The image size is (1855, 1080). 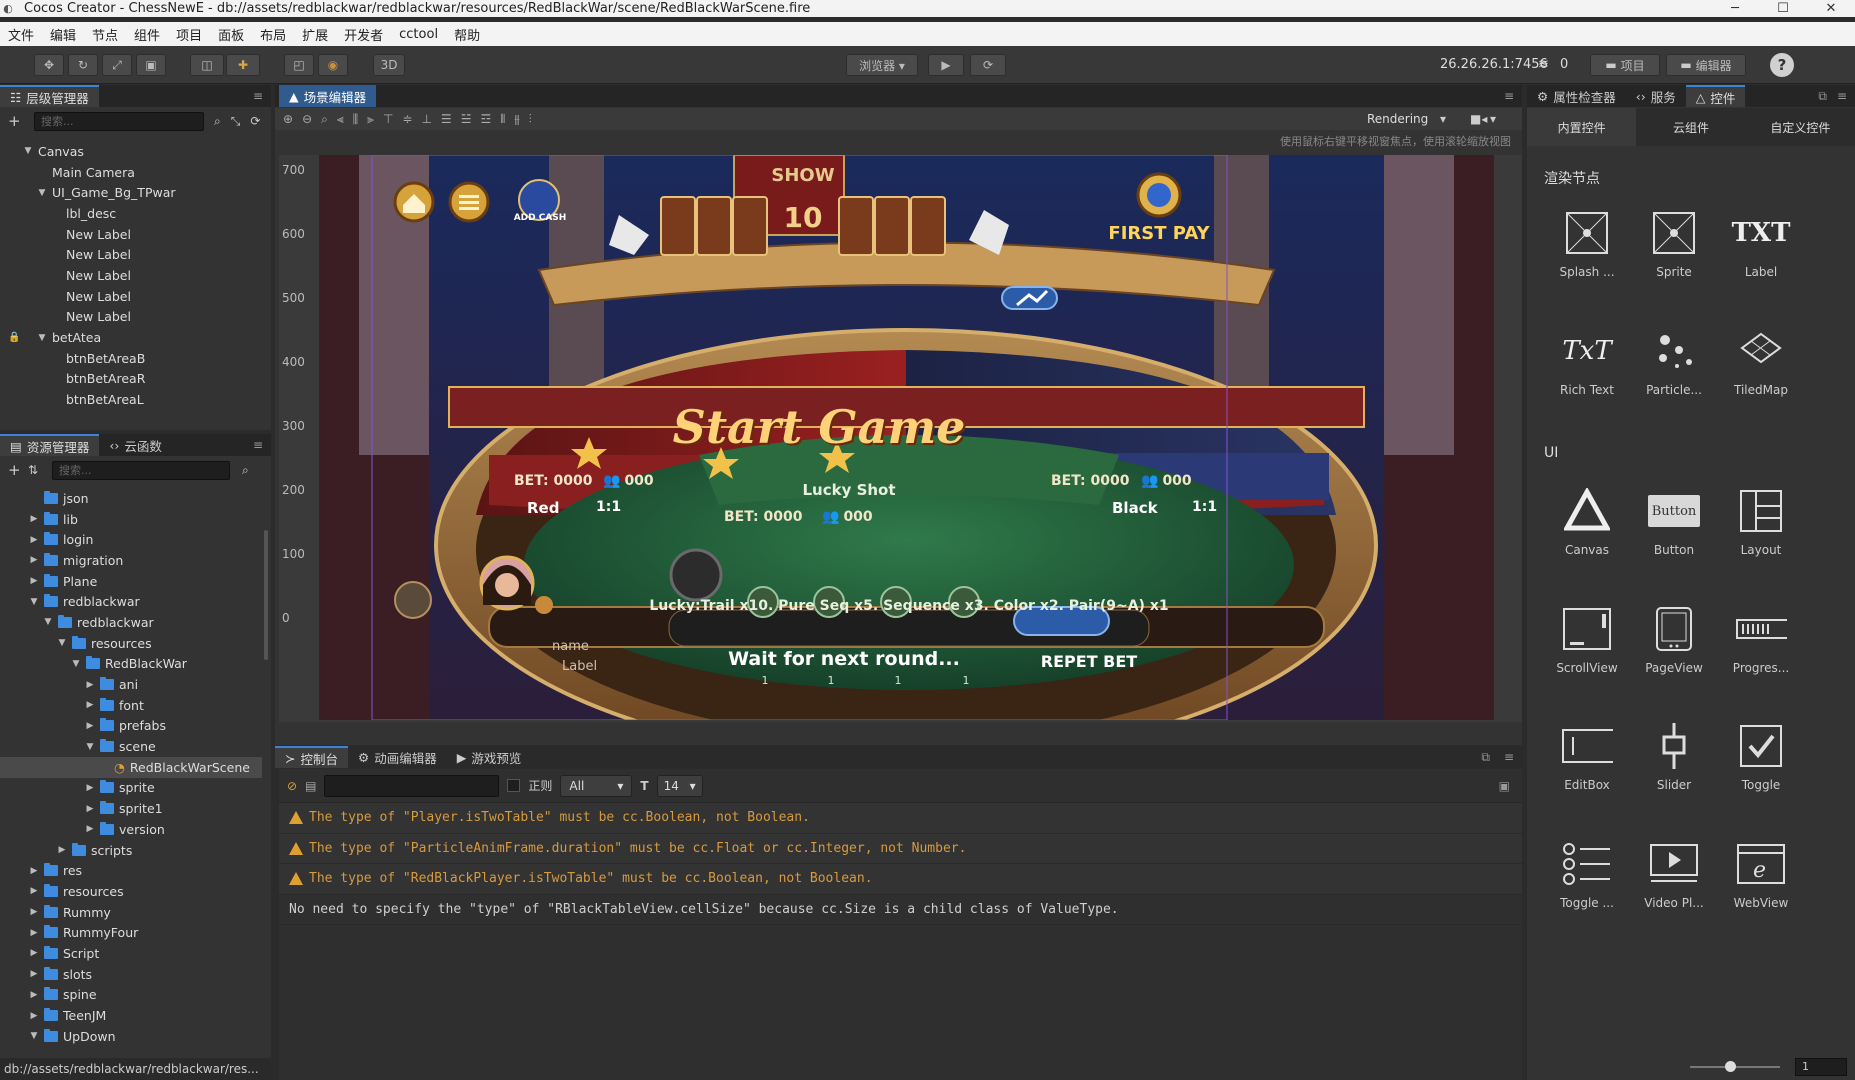 I want to click on asset-item: json, so click(x=131, y=498).